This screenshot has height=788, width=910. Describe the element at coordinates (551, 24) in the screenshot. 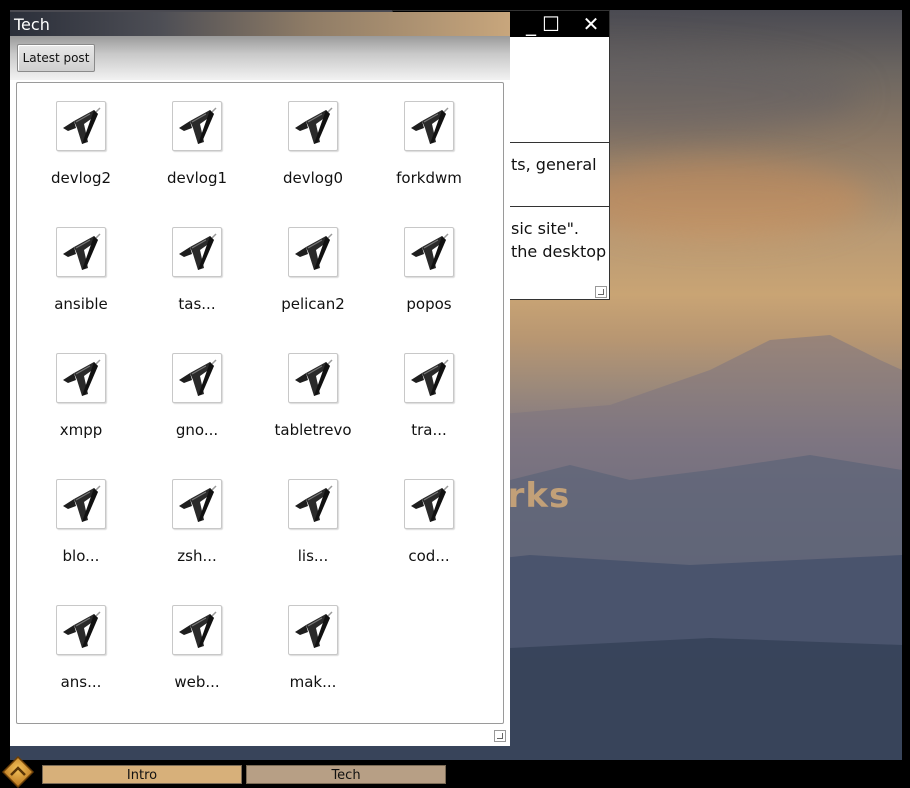

I see `background-maximize-button-2: ☐` at that location.